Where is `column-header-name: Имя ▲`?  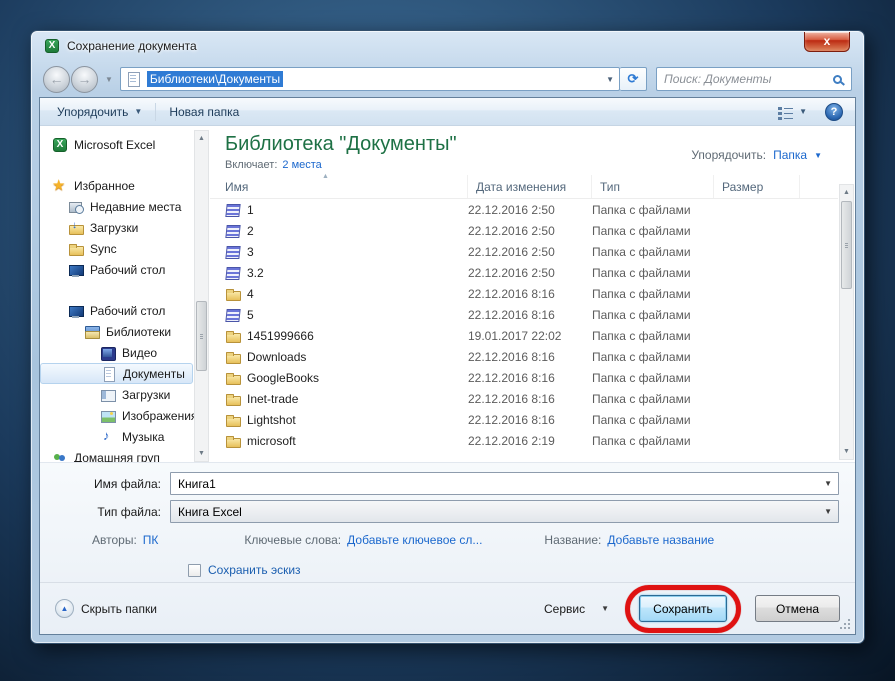 column-header-name: Имя ▲ is located at coordinates (339, 185).